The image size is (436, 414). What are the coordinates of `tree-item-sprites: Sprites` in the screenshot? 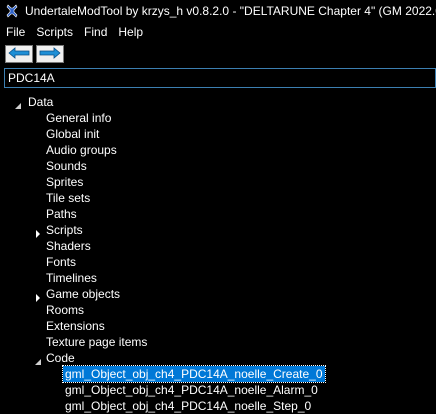 It's located at (42, 182).